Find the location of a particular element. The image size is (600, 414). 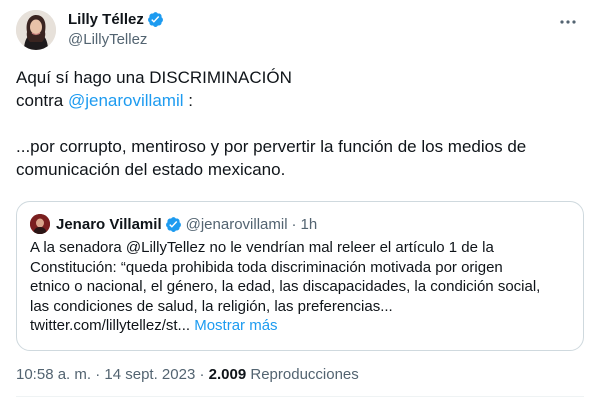

quoted-verified-badge-icon is located at coordinates (173, 224).